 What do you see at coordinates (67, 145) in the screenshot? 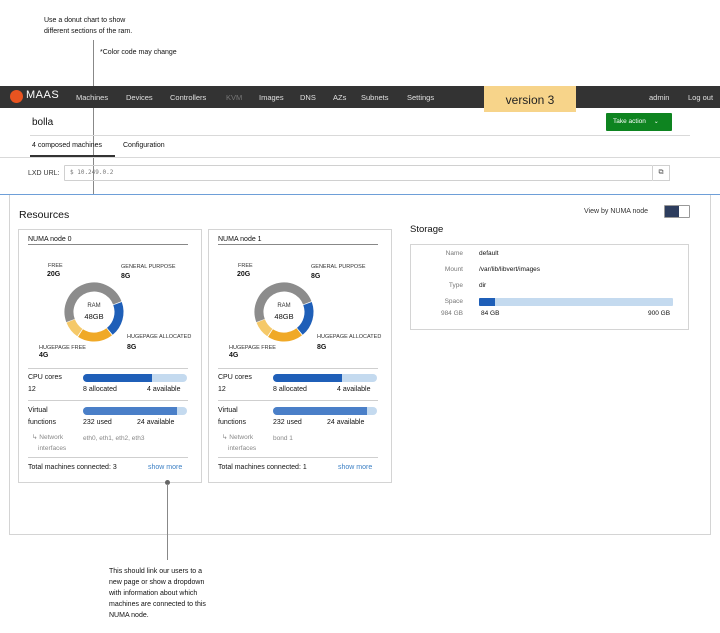
I see `tab-composed-machines: 4 composed machines` at bounding box center [67, 145].